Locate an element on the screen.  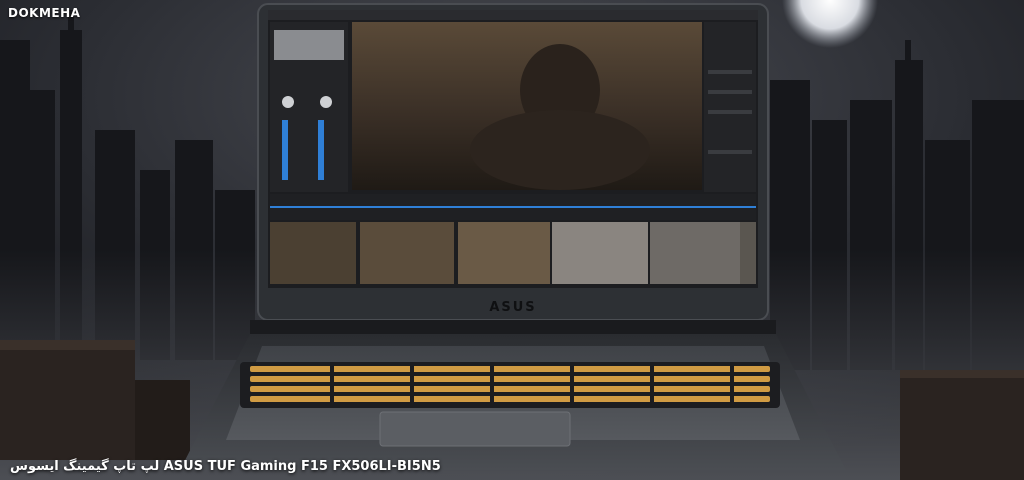
laptop-hinge is located at coordinates (513, 327).